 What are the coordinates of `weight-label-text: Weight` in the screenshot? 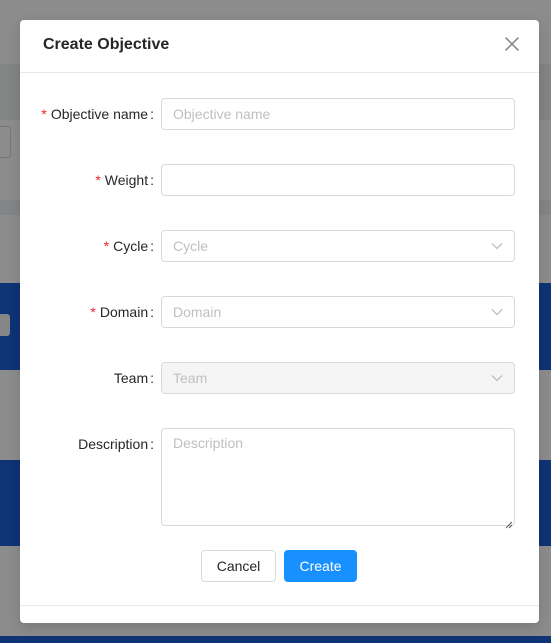 It's located at (126, 180).